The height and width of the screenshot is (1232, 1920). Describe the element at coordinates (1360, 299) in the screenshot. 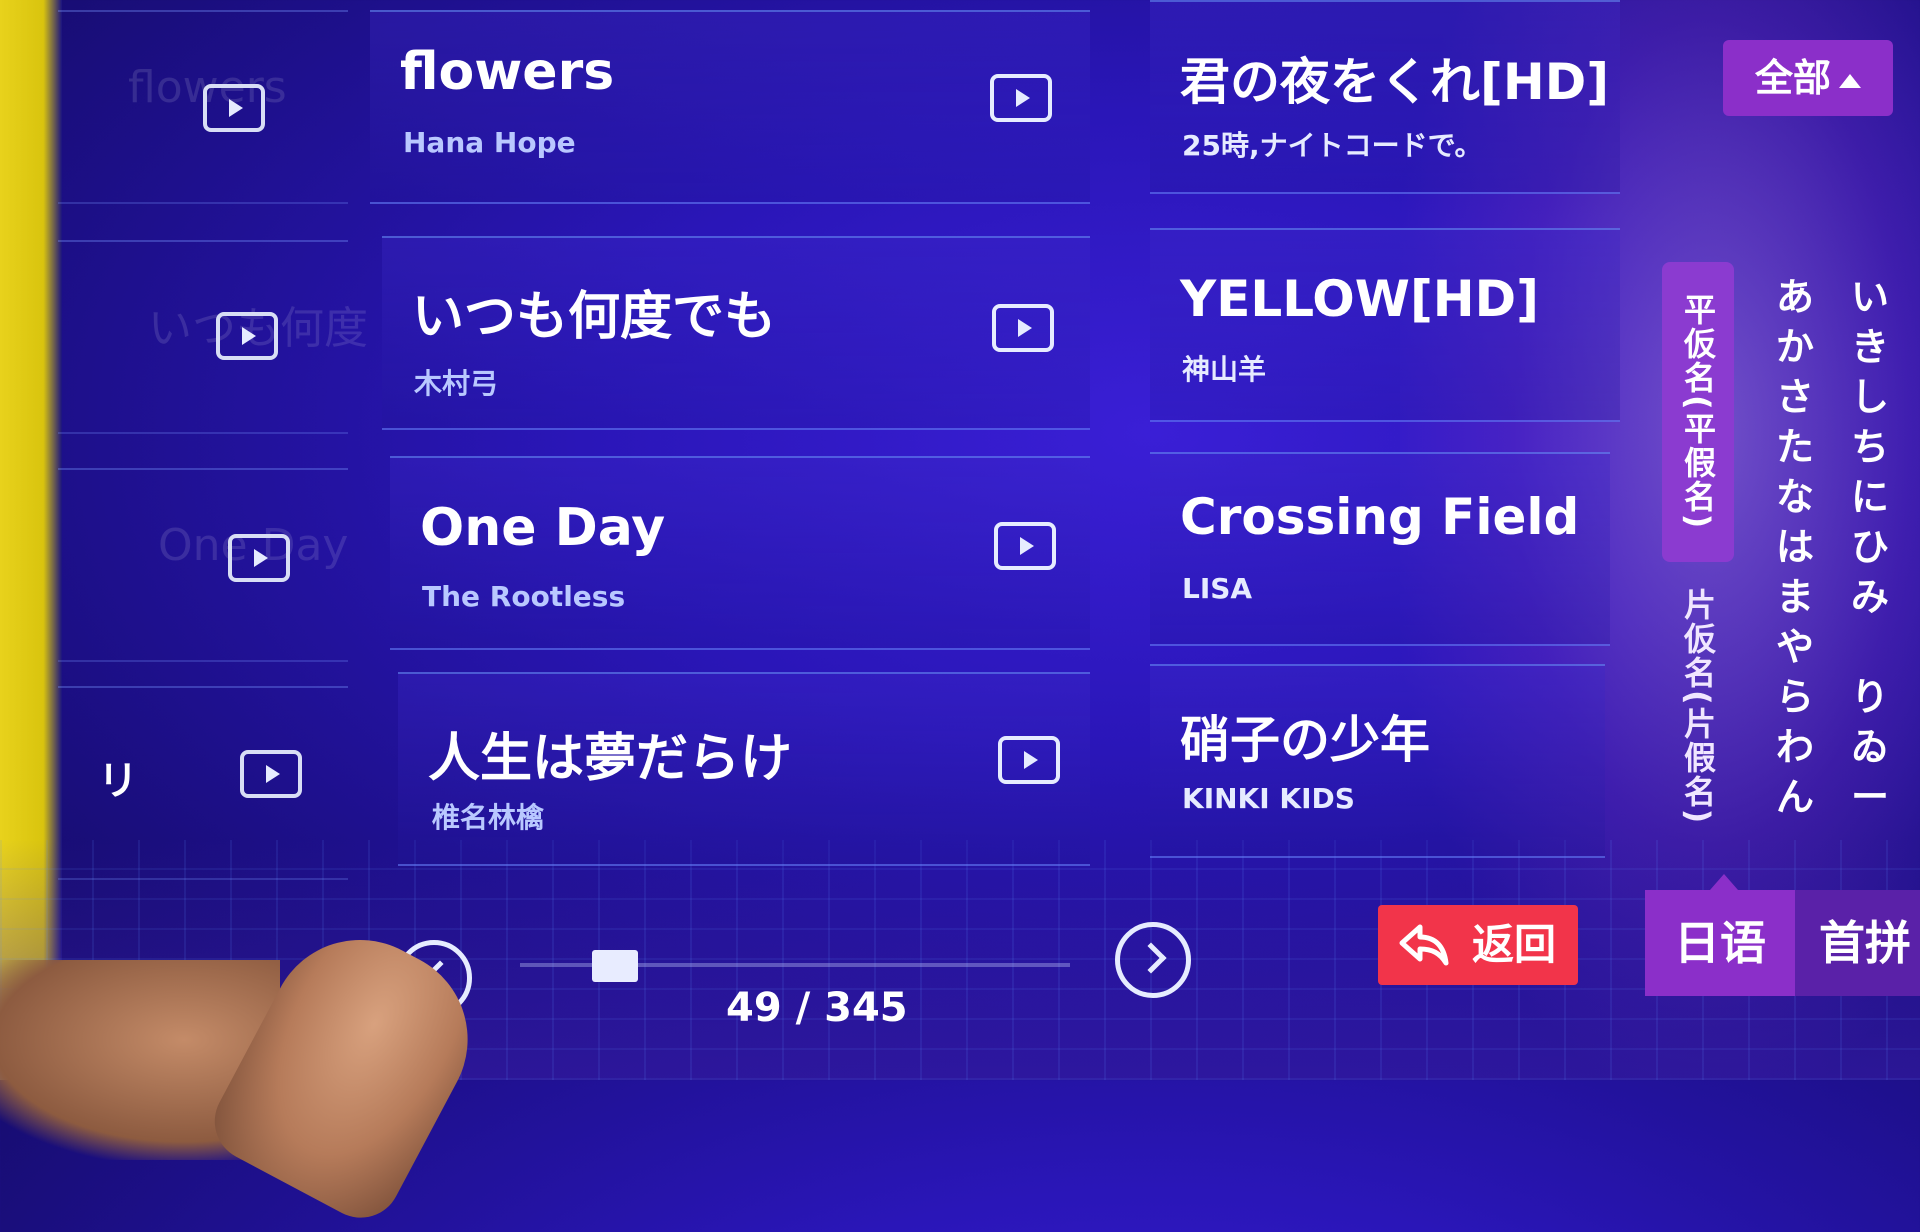

I see `song-title: YELLOW[HD]` at that location.